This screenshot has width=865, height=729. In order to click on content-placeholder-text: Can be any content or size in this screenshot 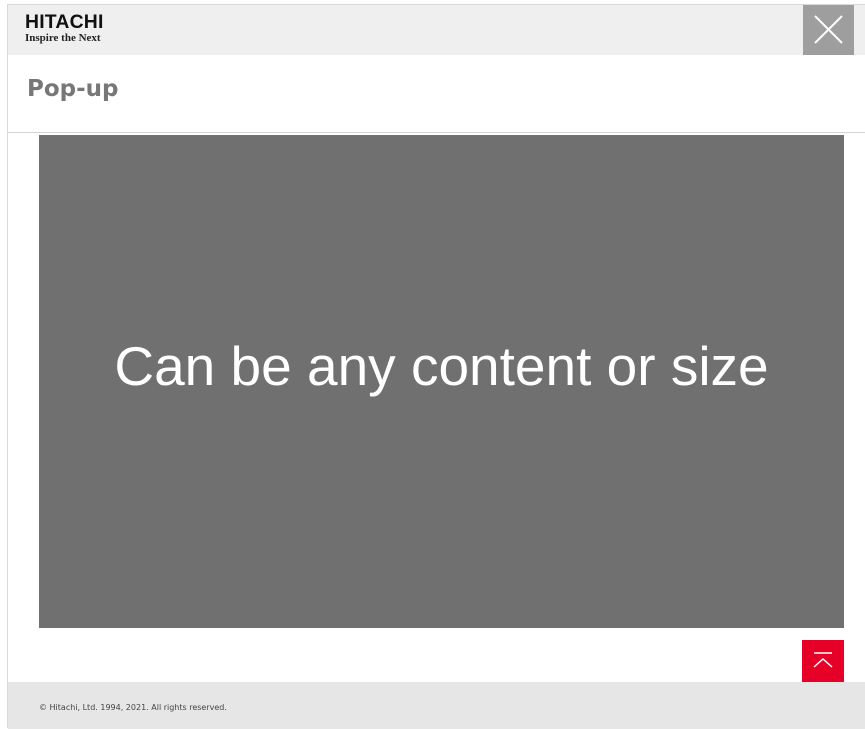, I will do `click(441, 365)`.